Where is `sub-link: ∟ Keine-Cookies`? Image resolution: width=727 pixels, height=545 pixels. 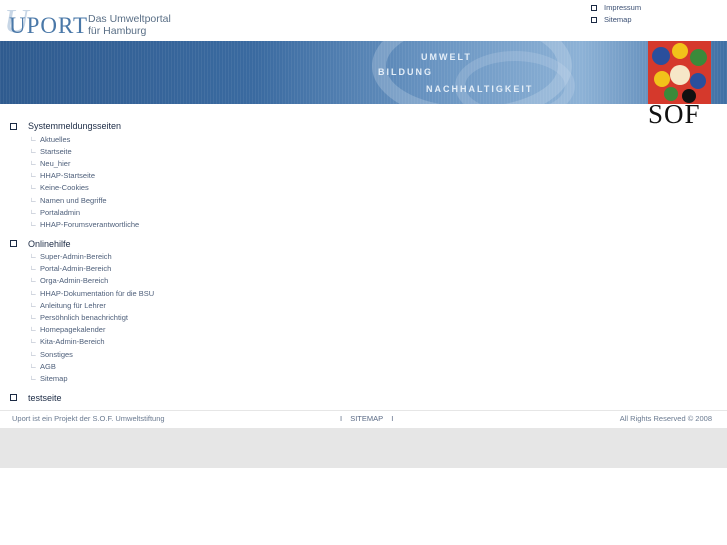
sub-link: ∟ Keine-Cookies is located at coordinates (360, 188).